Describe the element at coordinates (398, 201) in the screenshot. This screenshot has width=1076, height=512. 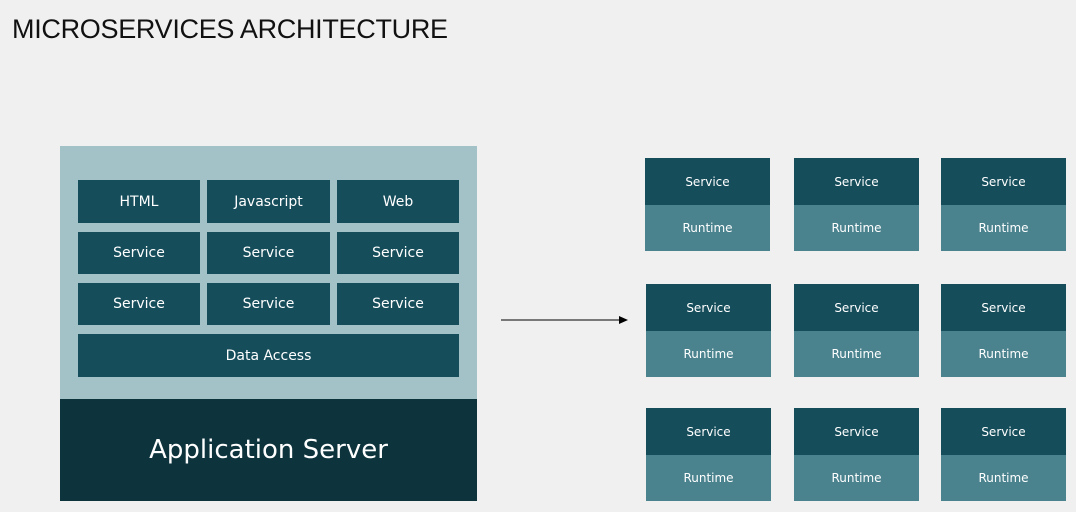
I see `web-layer: Web` at that location.